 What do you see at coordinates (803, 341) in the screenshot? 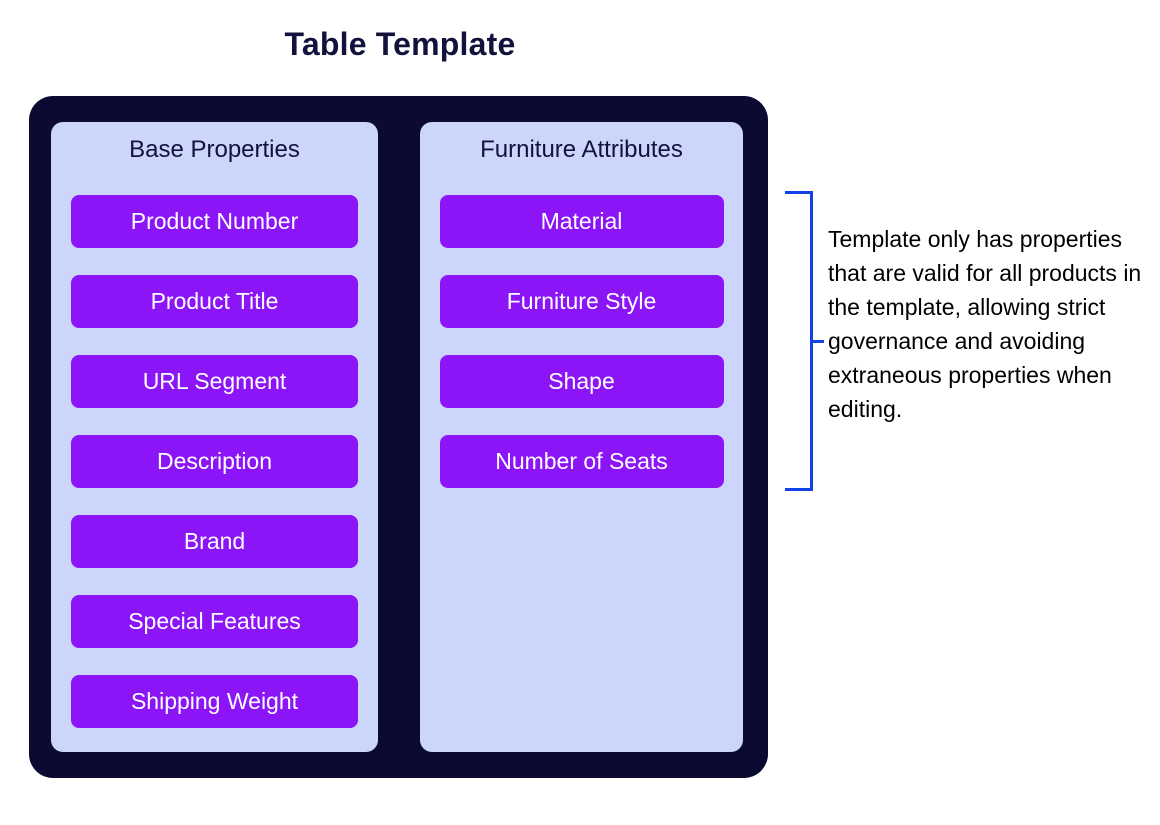
I see `annotation-bracket-icon` at bounding box center [803, 341].